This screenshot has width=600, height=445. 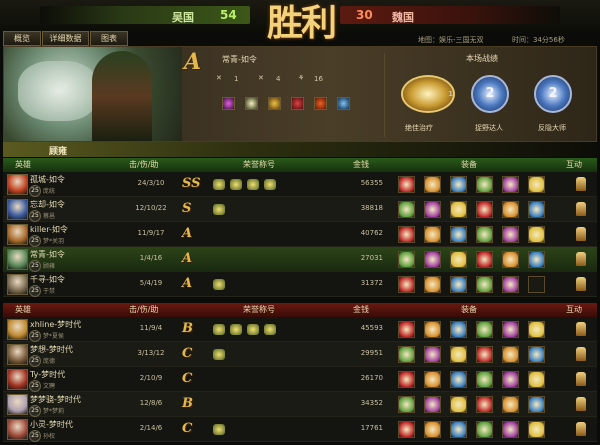 What do you see at coordinates (300, 404) in the screenshot?
I see `table-row: 25 梦梦骁-梦时代 梦*梦莉 12/8/6 B 34352` at bounding box center [300, 404].